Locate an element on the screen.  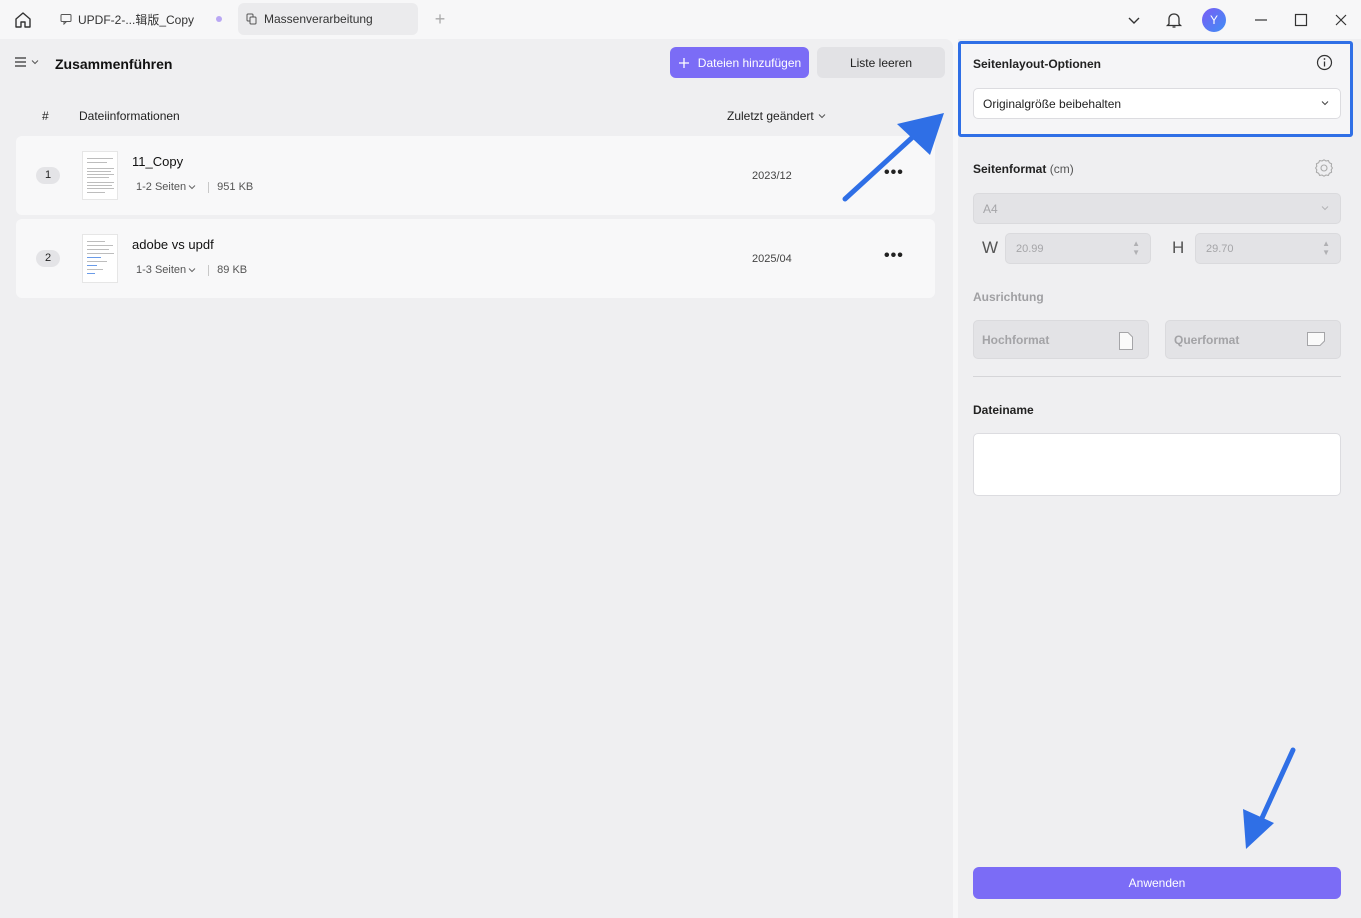
page-format-settings-button is located at coordinates (1324, 169).